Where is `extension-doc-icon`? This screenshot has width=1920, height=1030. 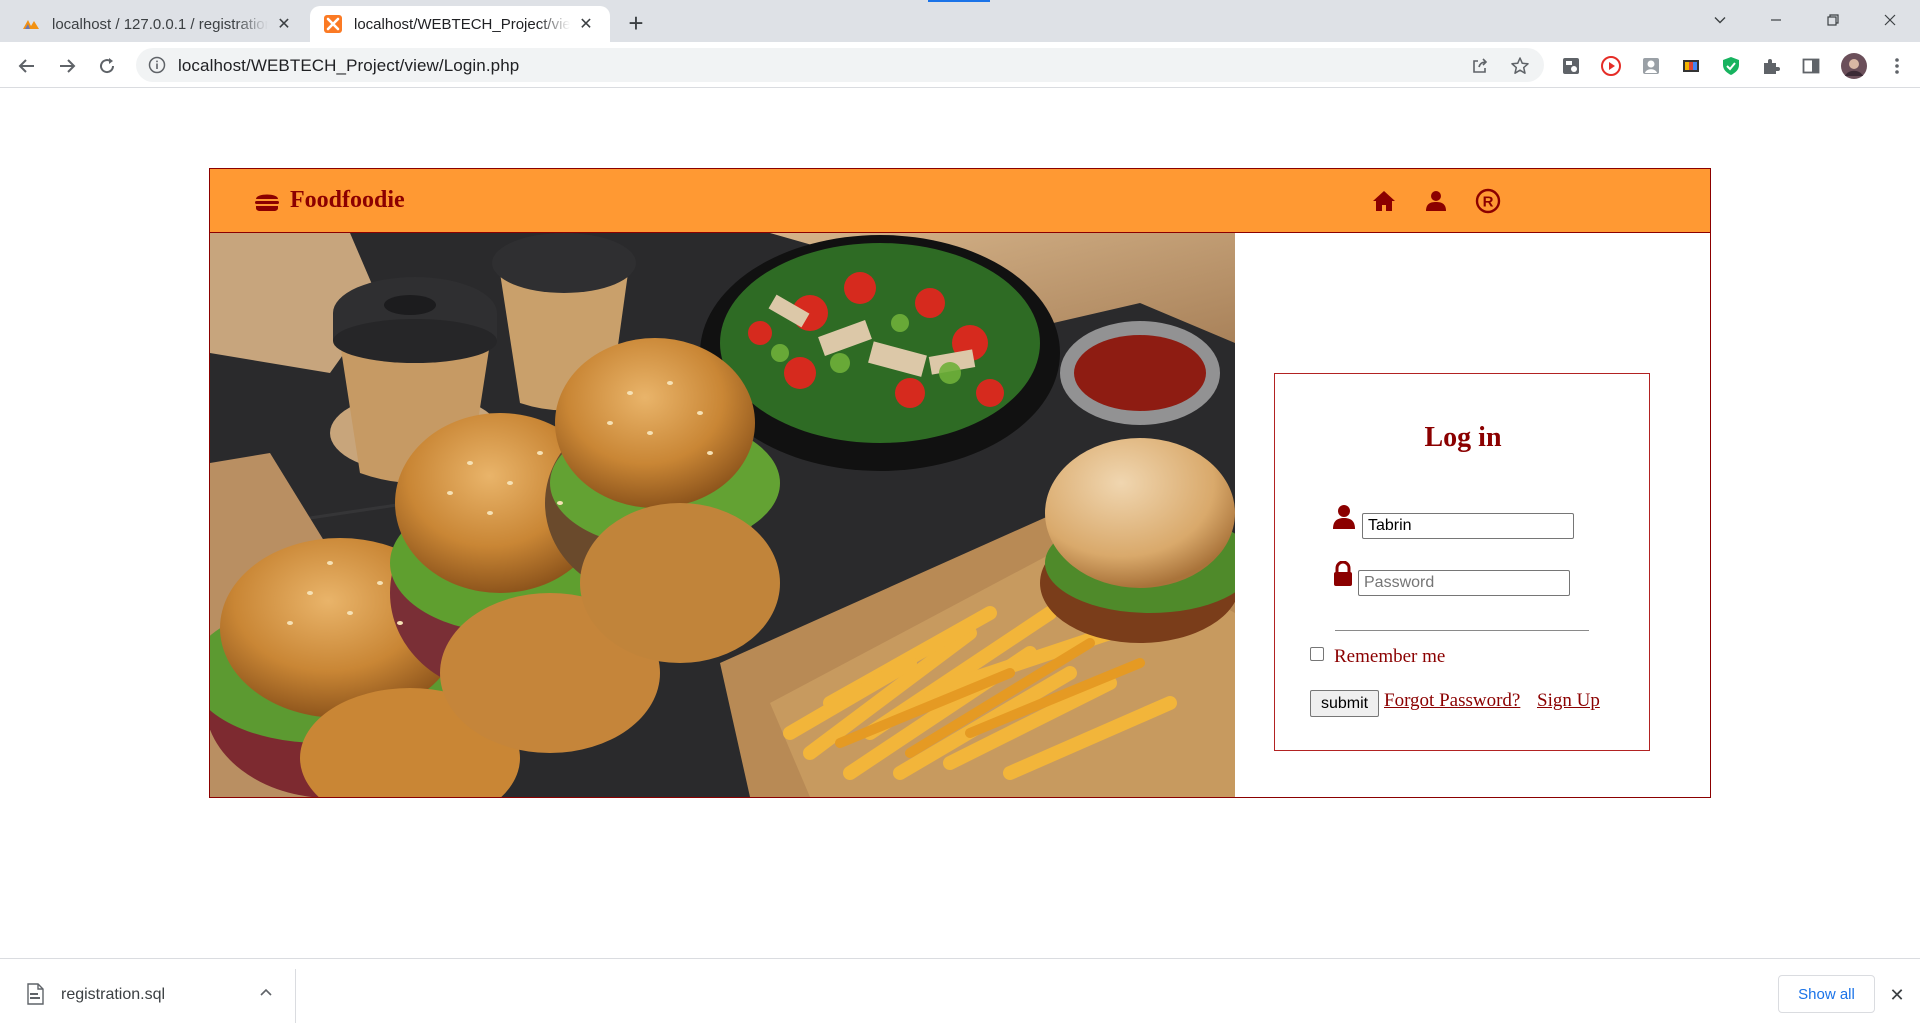 extension-doc-icon is located at coordinates (1571, 66).